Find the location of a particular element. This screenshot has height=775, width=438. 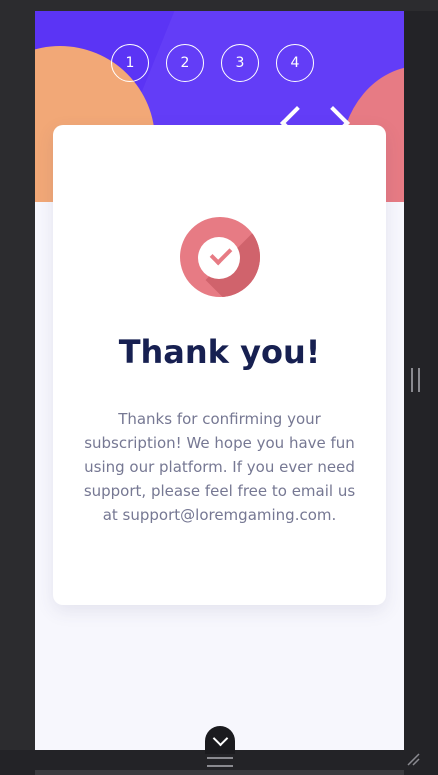

window-frame-top is located at coordinates (219, 5).